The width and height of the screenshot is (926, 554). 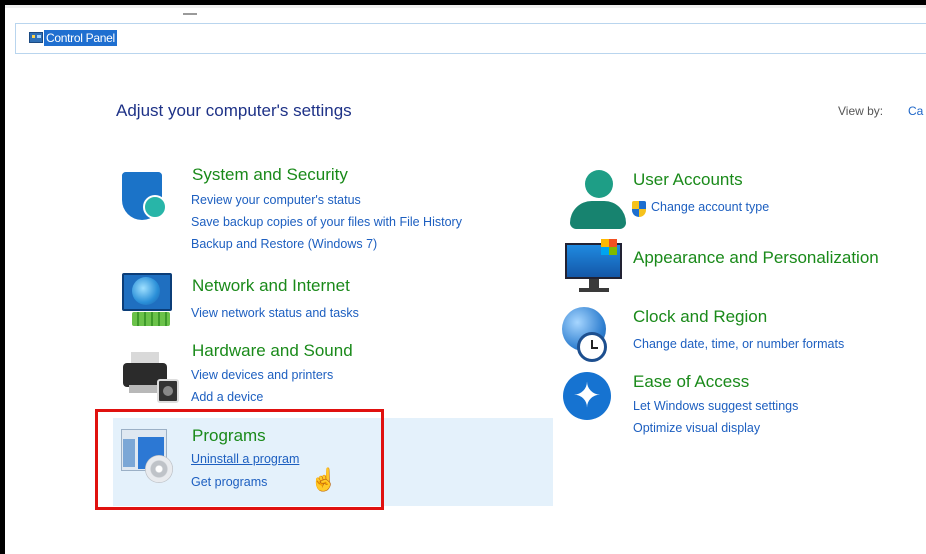 What do you see at coordinates (861, 111) in the screenshot?
I see `view-by-label: View by:` at bounding box center [861, 111].